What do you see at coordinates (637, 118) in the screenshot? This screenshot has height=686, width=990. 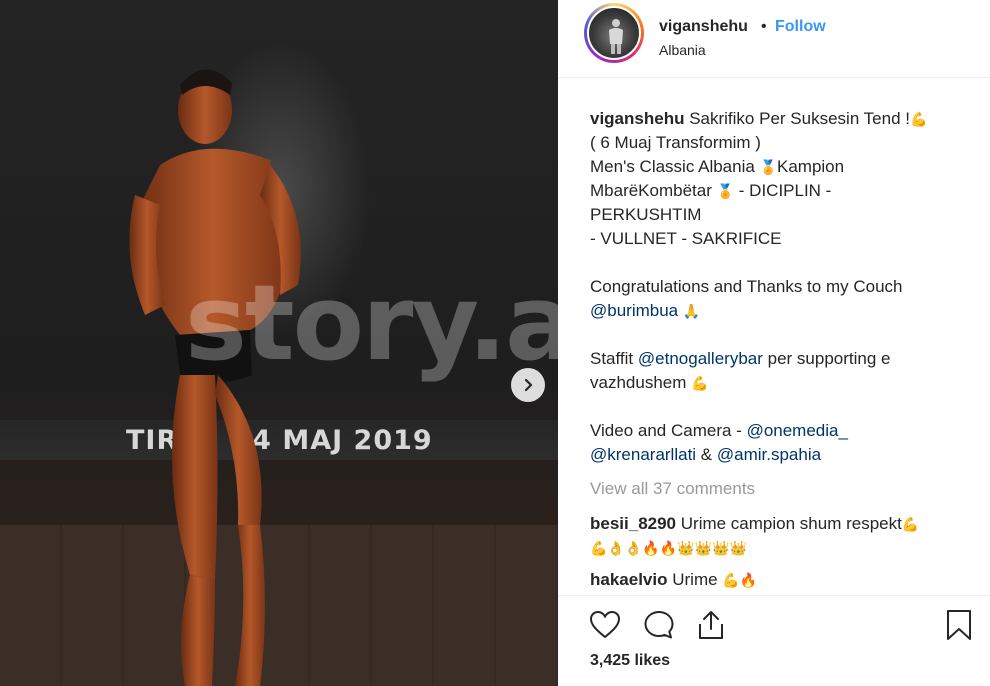 I see `caption-username-link: viganshehu` at bounding box center [637, 118].